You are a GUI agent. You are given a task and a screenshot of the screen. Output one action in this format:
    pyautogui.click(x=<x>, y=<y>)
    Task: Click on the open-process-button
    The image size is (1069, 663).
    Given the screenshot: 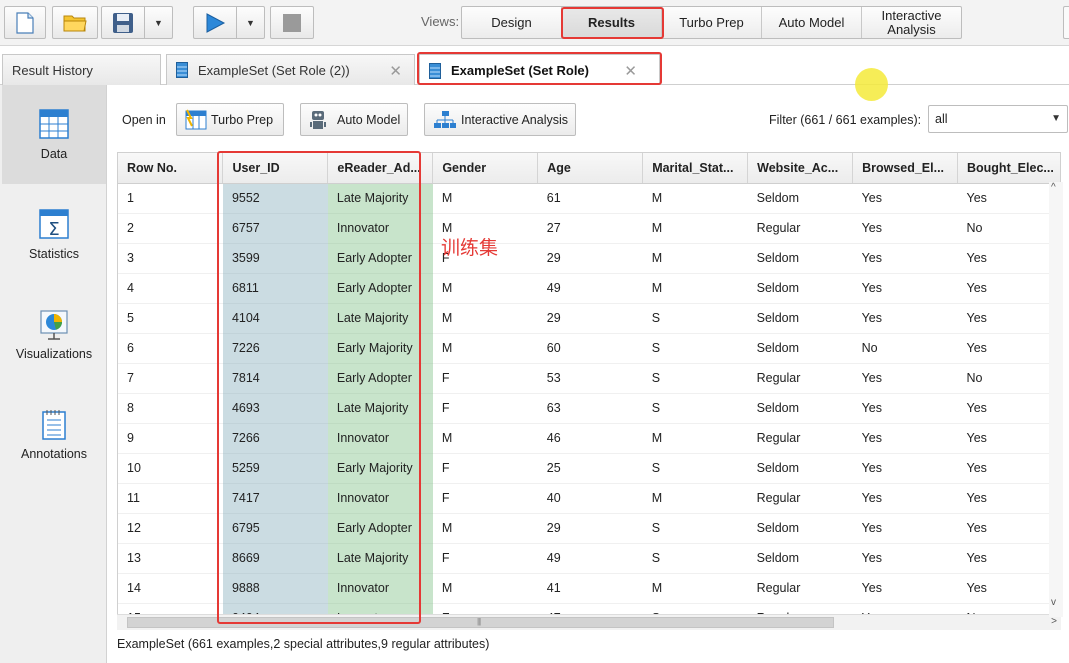 What is the action you would take?
    pyautogui.click(x=75, y=22)
    